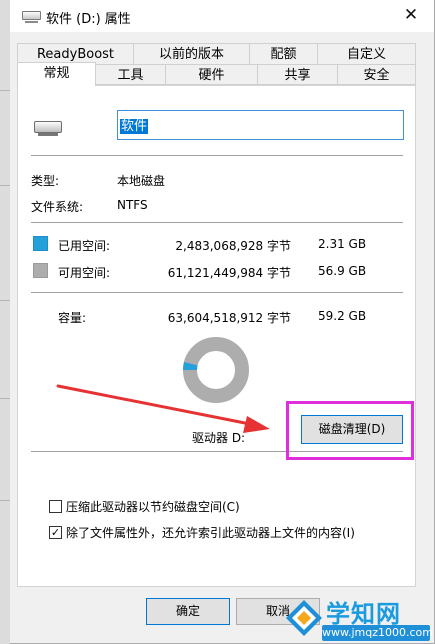  Describe the element at coordinates (411, 15) in the screenshot. I see `close-button: ✕` at that location.